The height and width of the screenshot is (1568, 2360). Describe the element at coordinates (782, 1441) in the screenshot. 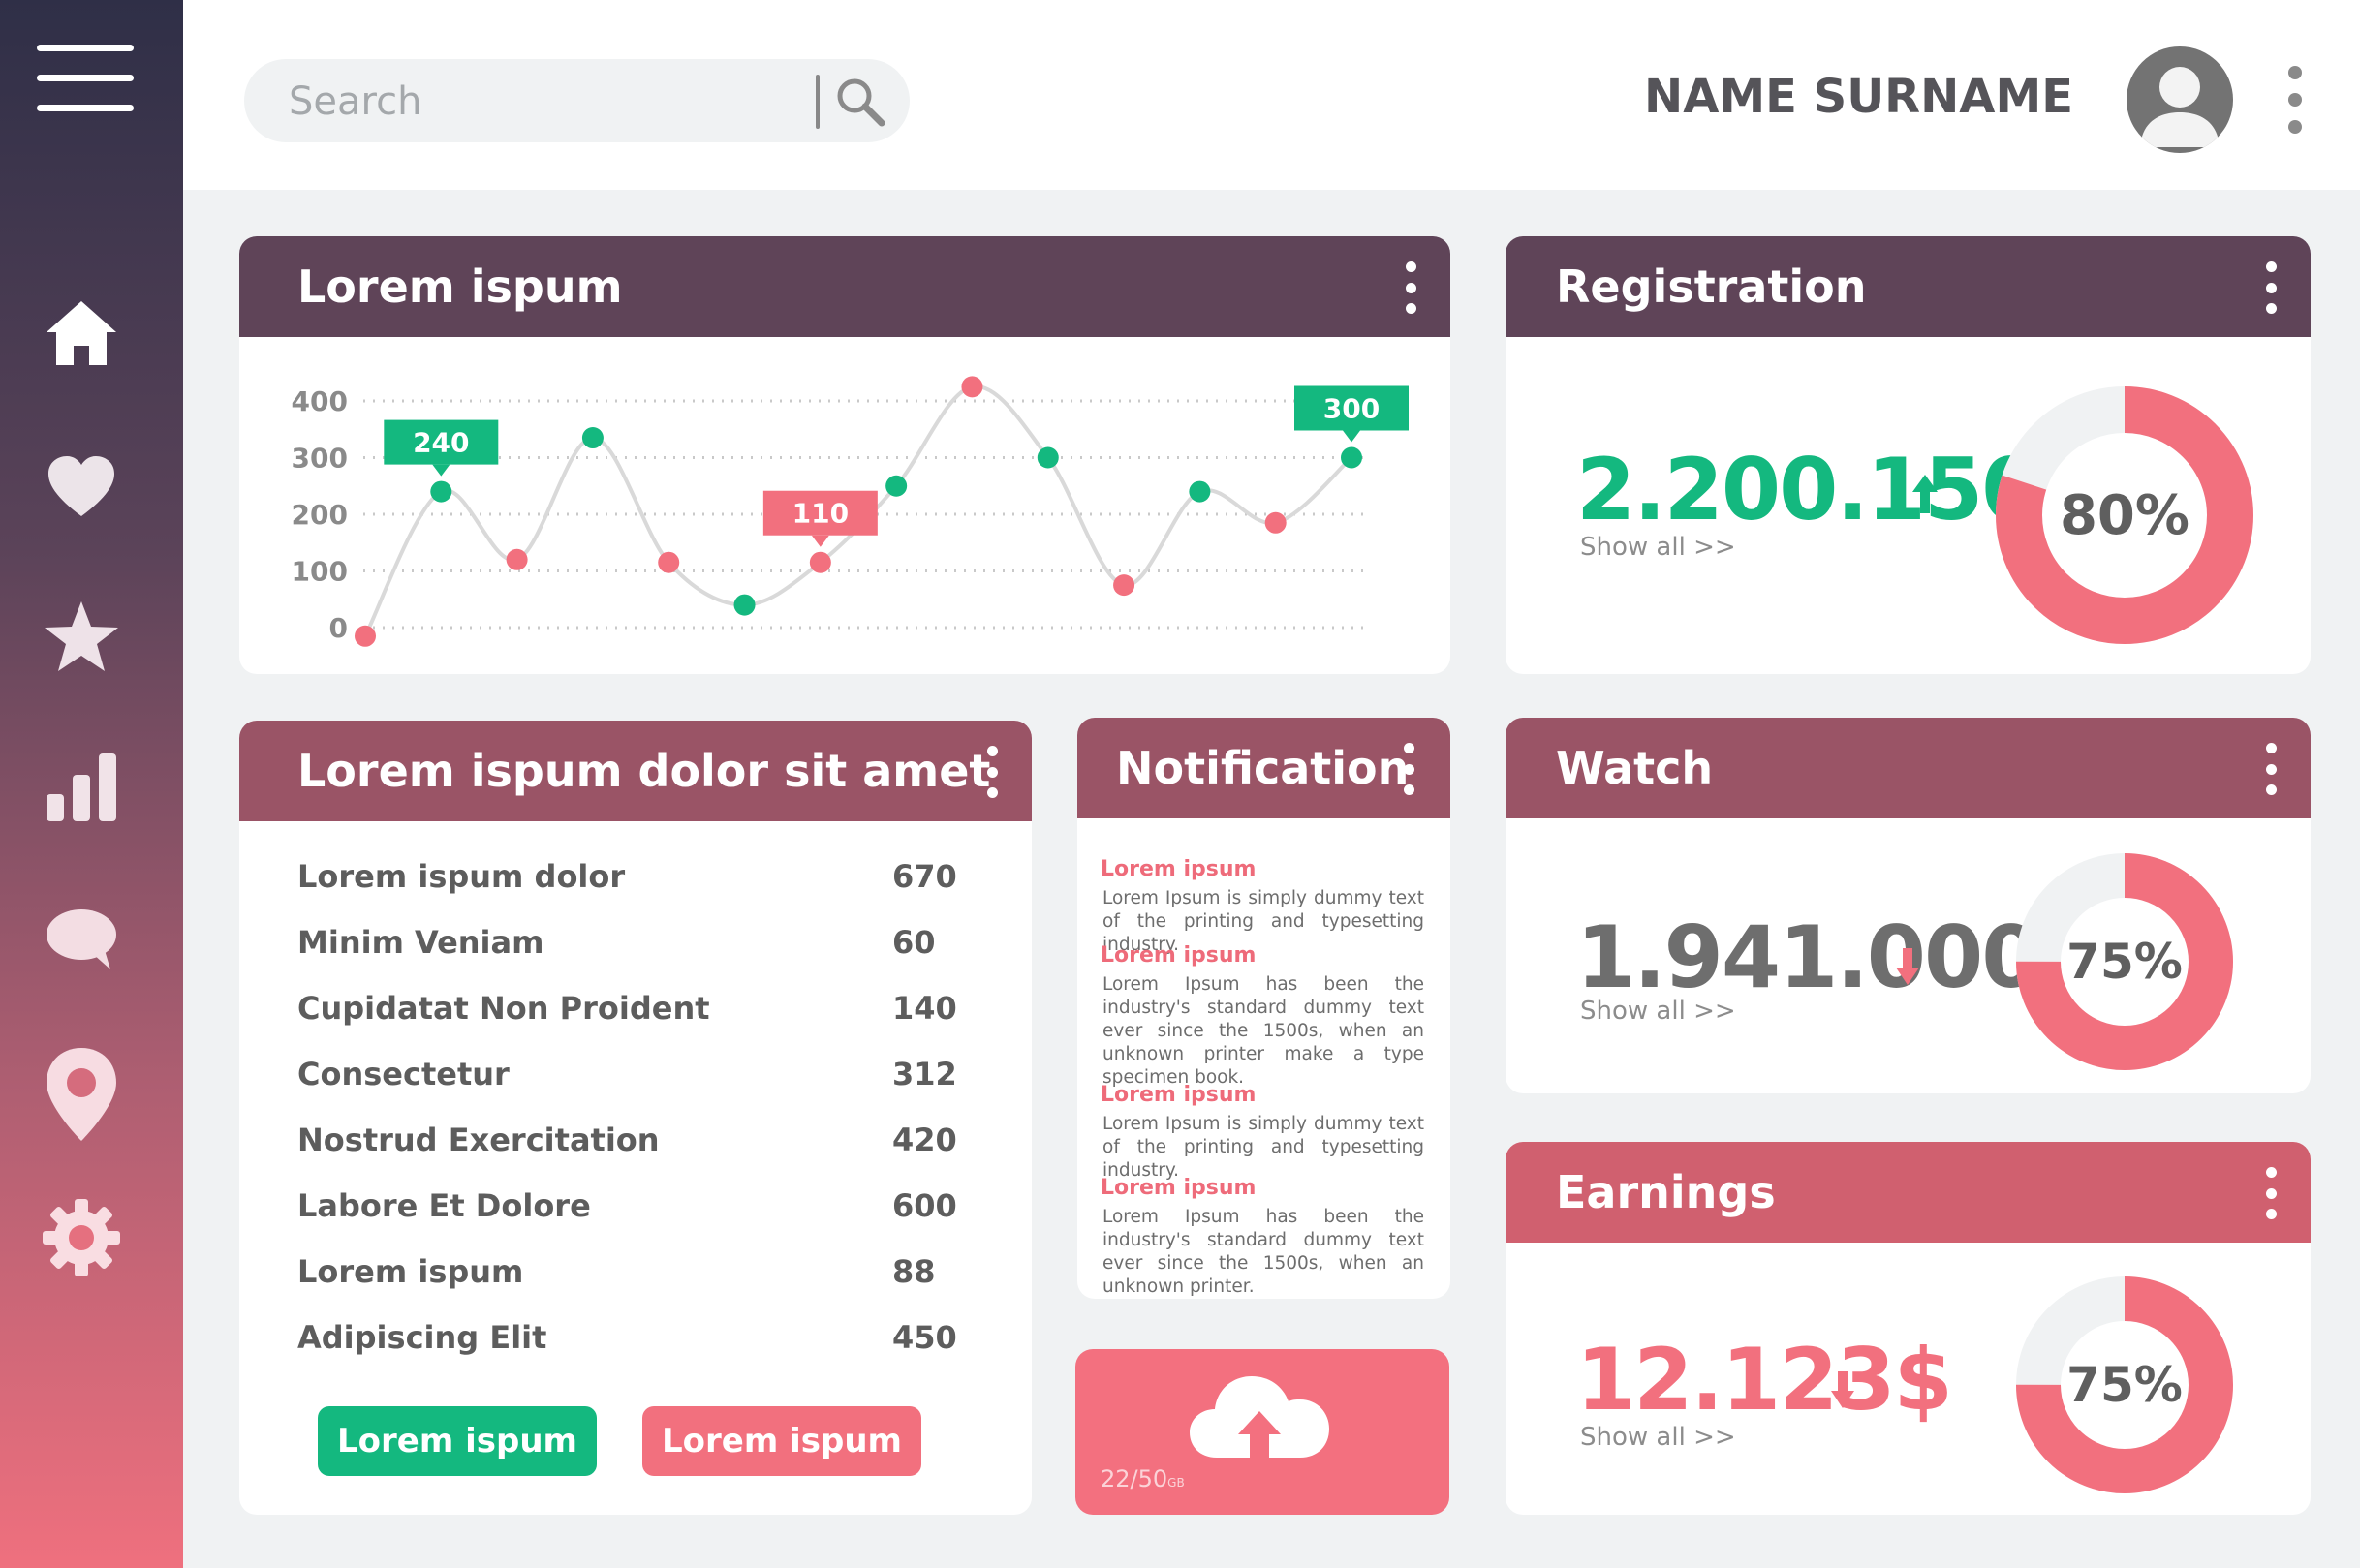

I see `secondary-button: Lorem ispum` at that location.